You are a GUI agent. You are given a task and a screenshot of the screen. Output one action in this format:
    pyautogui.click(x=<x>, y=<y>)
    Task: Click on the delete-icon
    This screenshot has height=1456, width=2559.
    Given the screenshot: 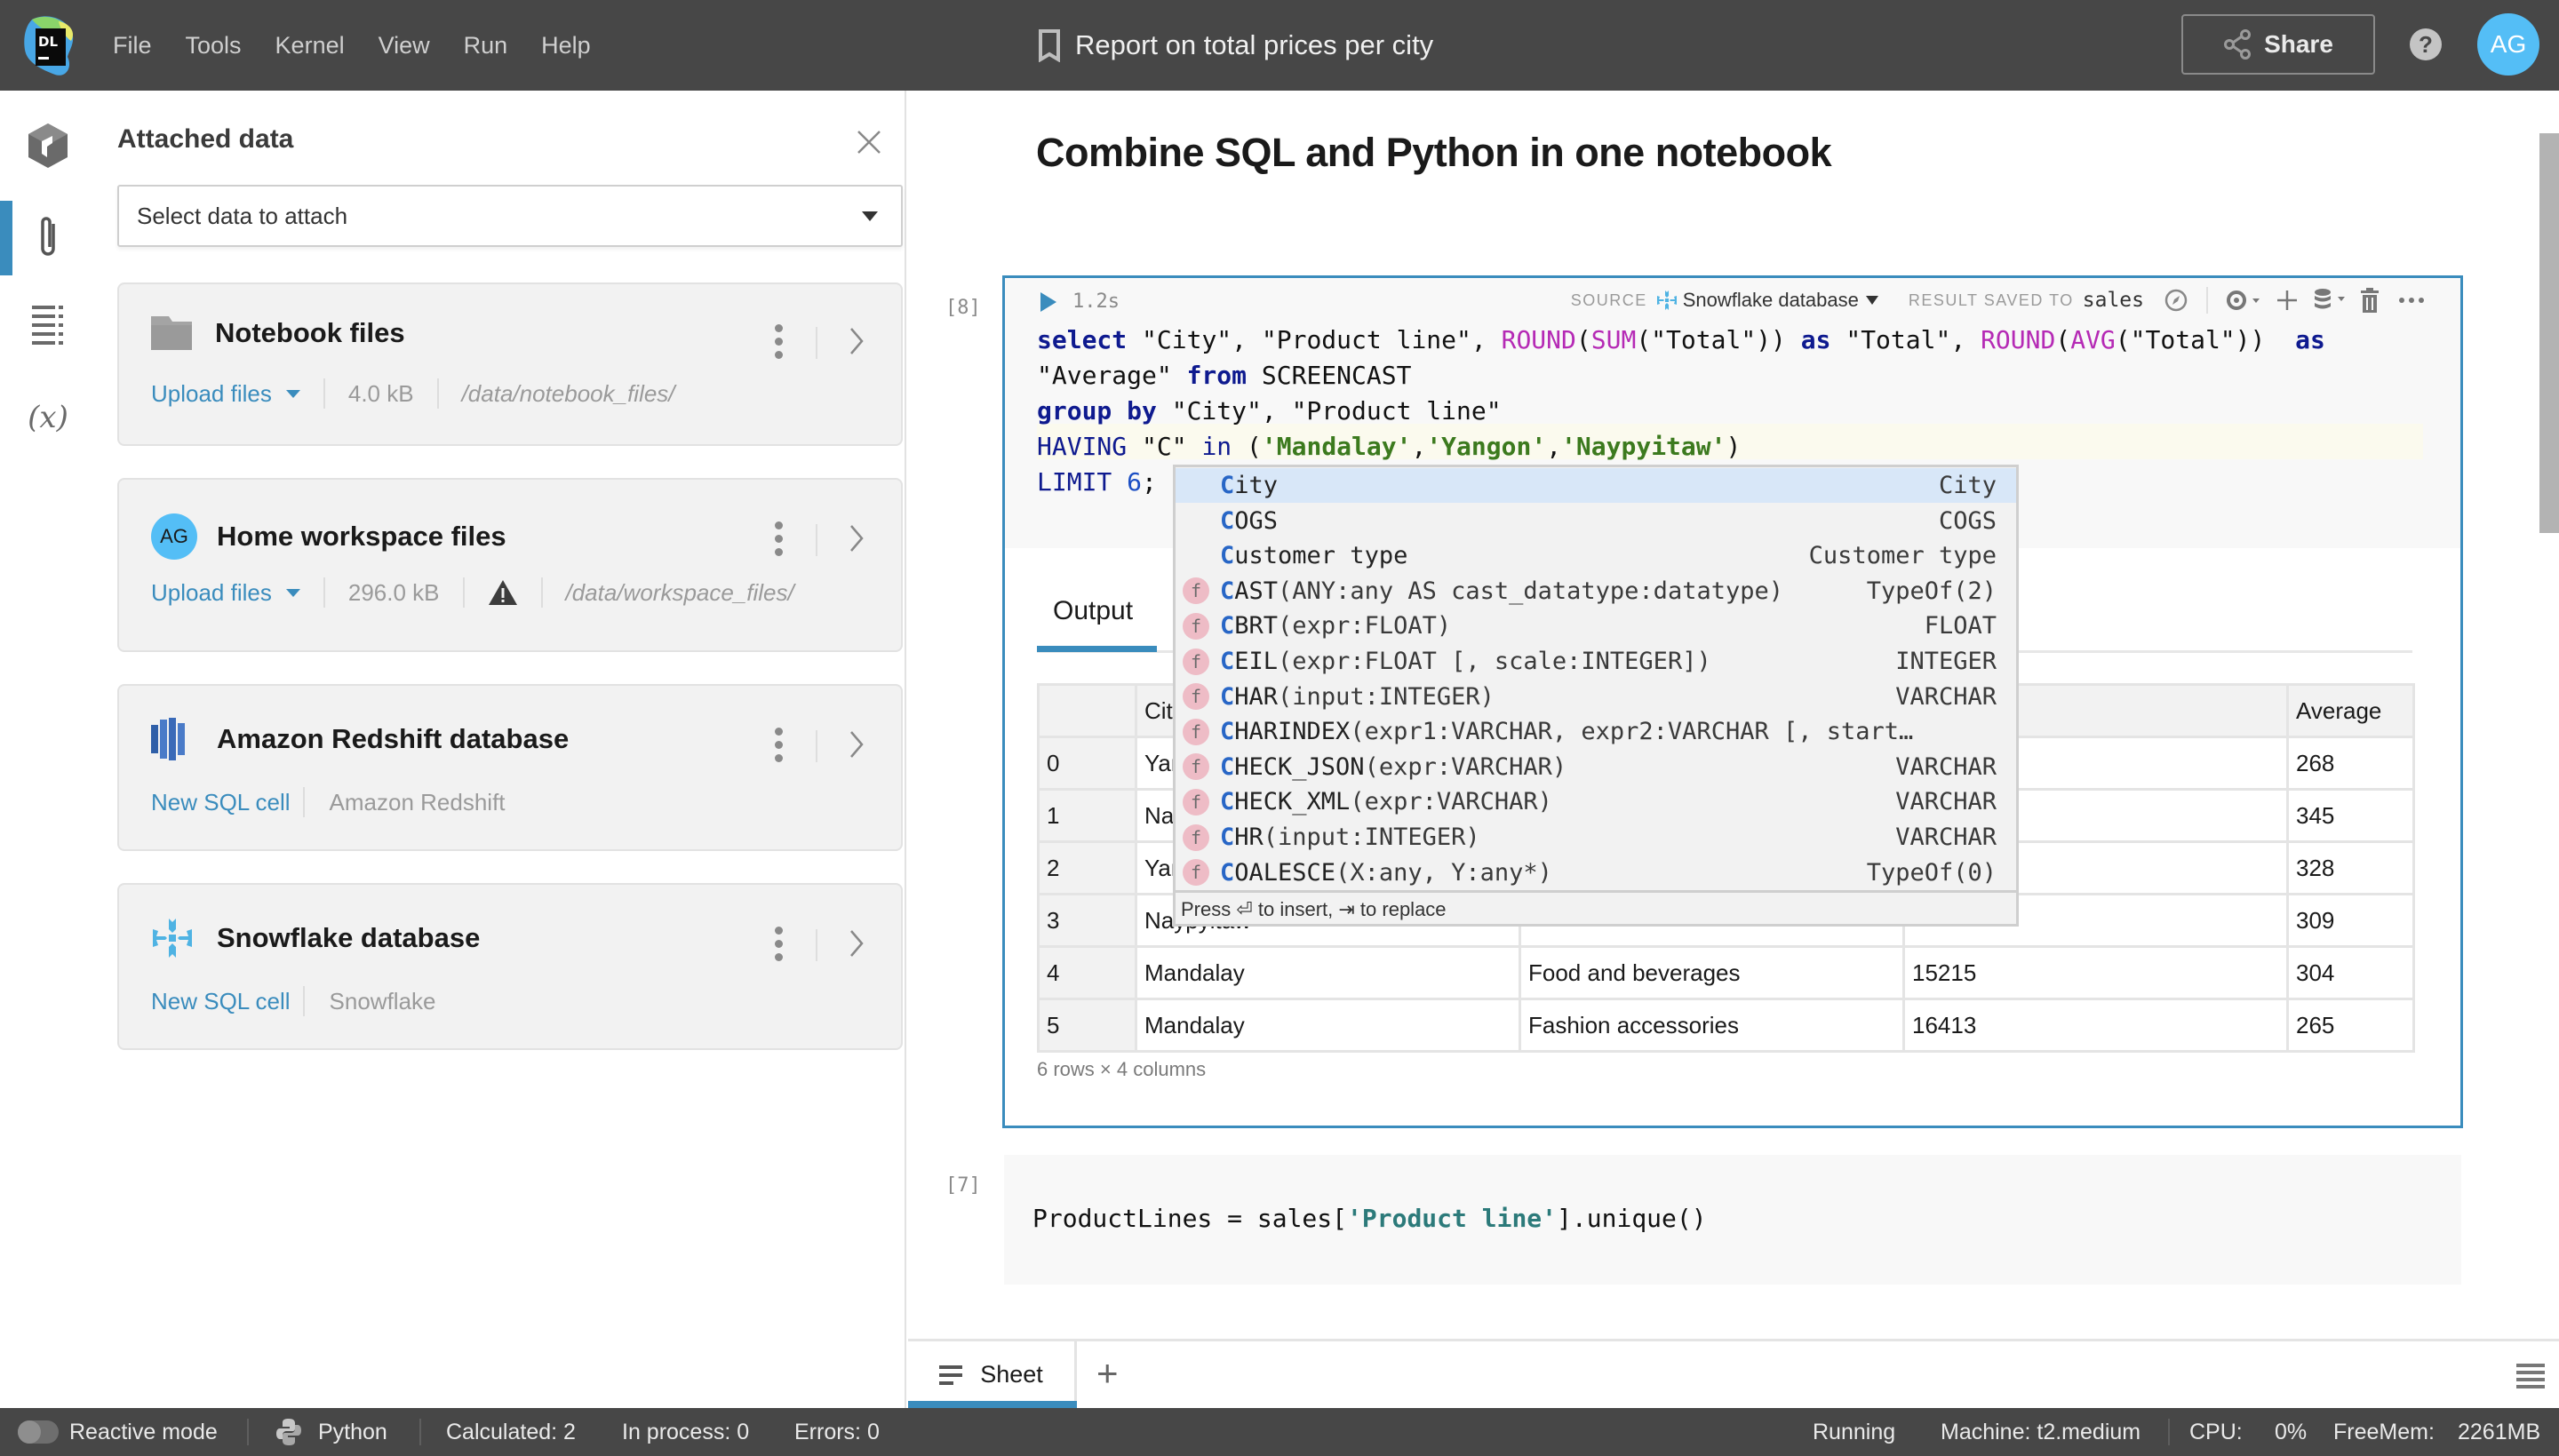 What is the action you would take?
    pyautogui.click(x=2369, y=300)
    